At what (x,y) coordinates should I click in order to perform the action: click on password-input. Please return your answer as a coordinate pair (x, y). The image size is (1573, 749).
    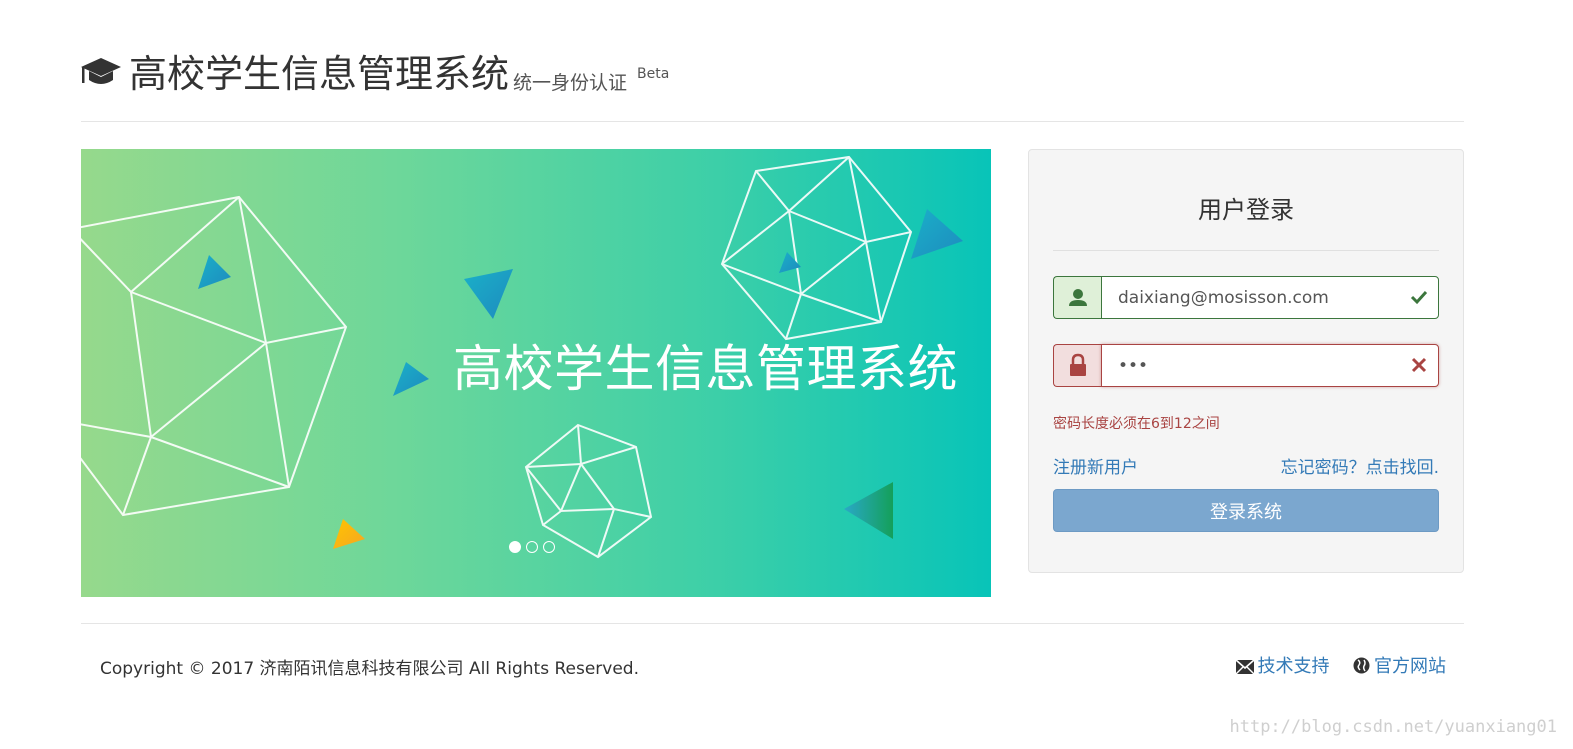
    Looking at the image, I should click on (1270, 365).